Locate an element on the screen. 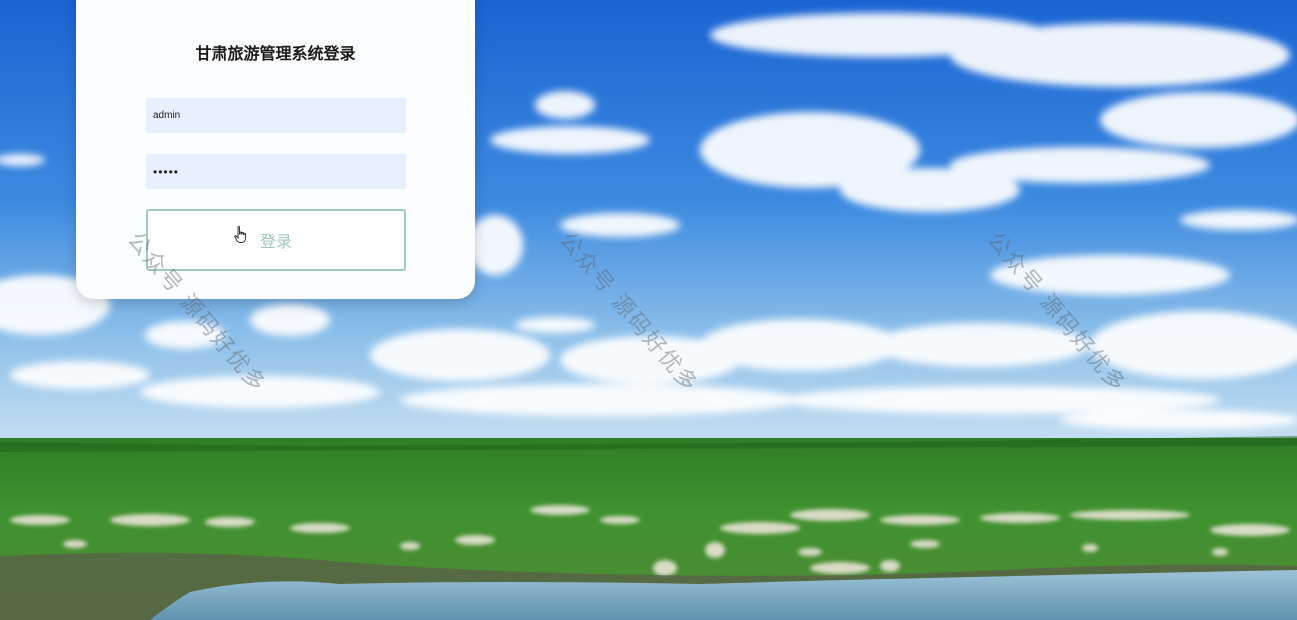  password-input is located at coordinates (276, 171).